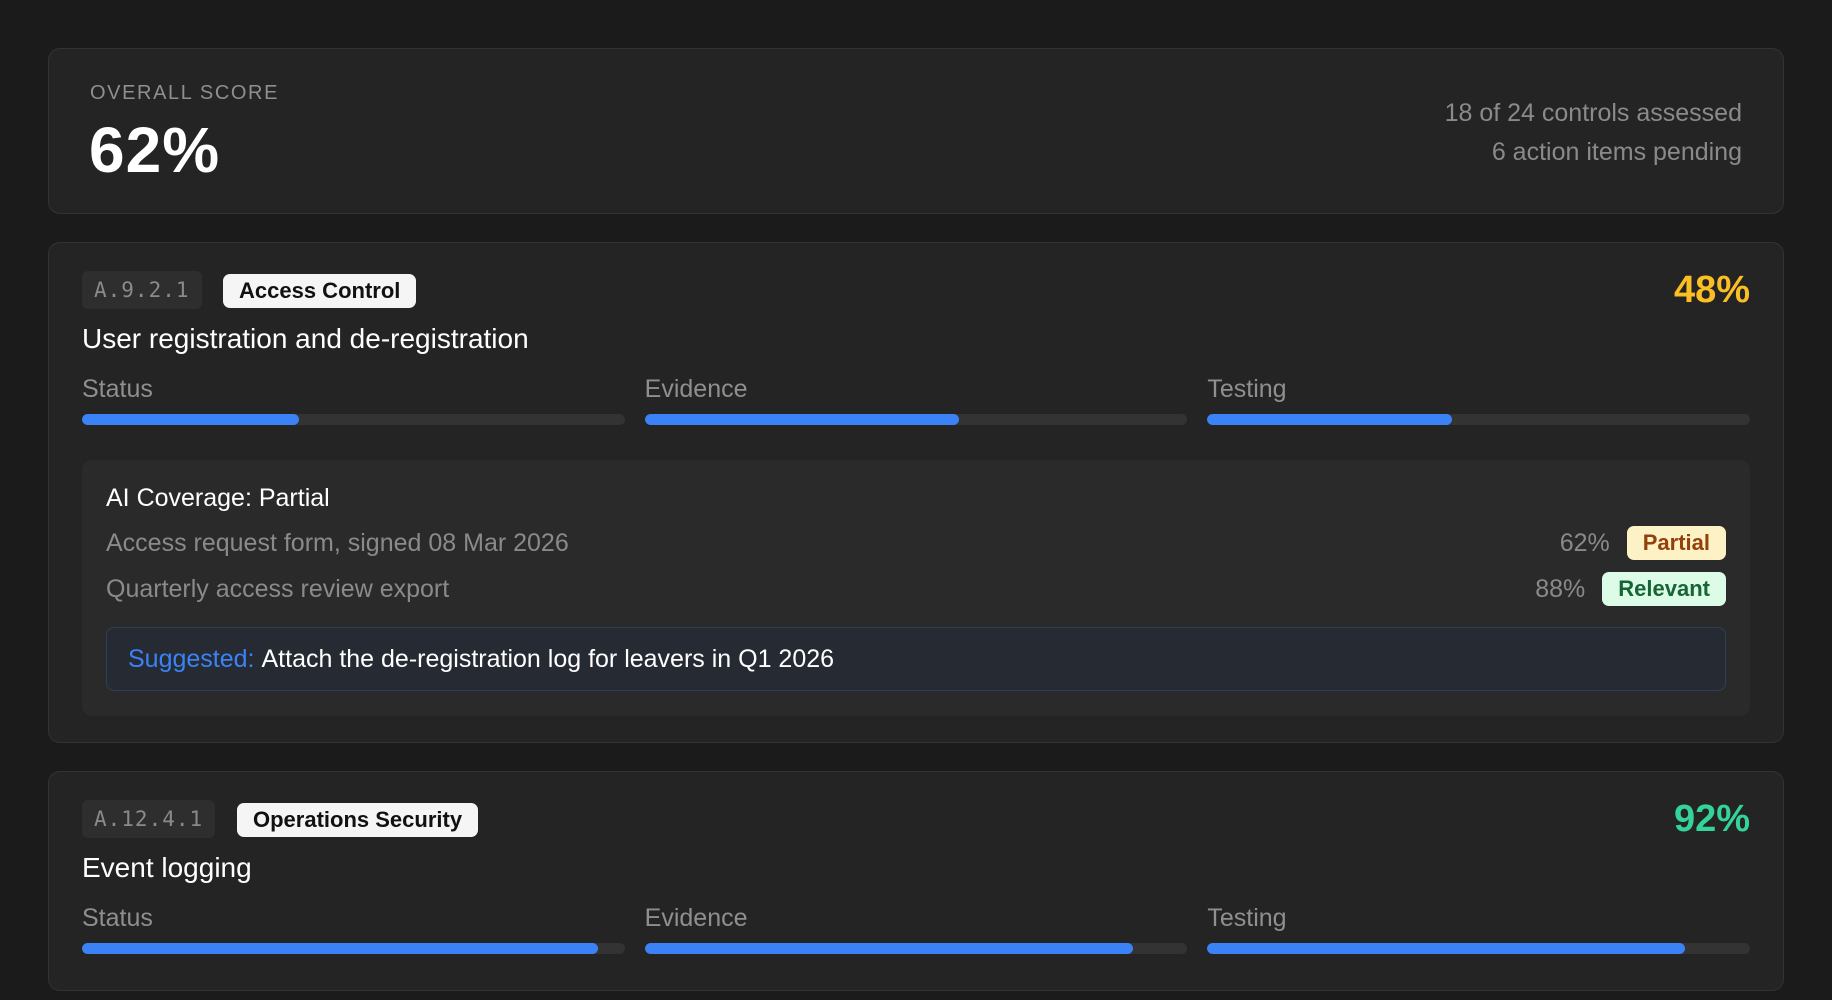 The width and height of the screenshot is (1832, 1000). I want to click on category-badge: Access Control, so click(320, 291).